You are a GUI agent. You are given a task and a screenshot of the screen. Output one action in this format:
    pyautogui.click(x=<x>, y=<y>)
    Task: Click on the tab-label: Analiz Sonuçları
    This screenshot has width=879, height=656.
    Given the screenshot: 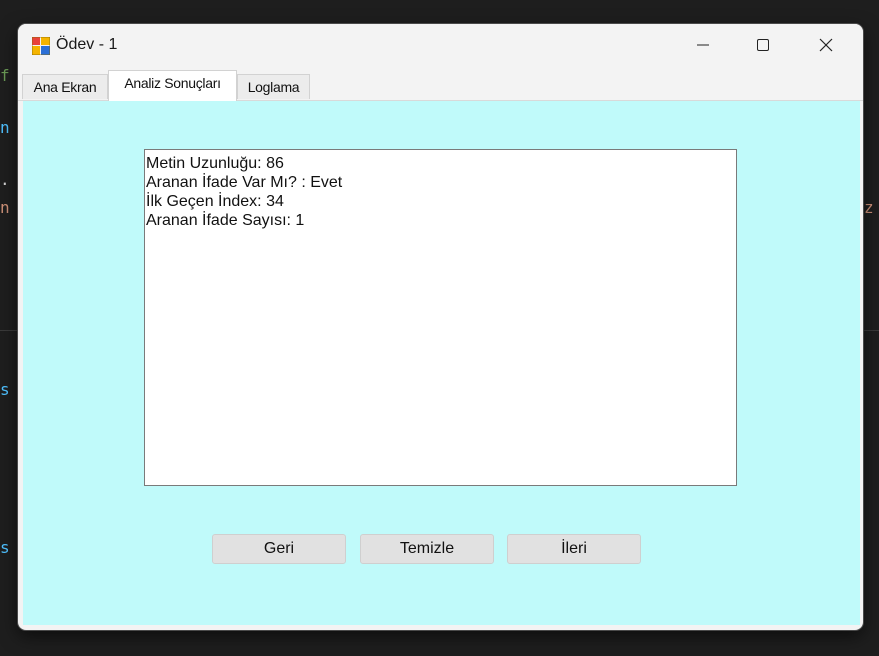 What is the action you would take?
    pyautogui.click(x=172, y=83)
    